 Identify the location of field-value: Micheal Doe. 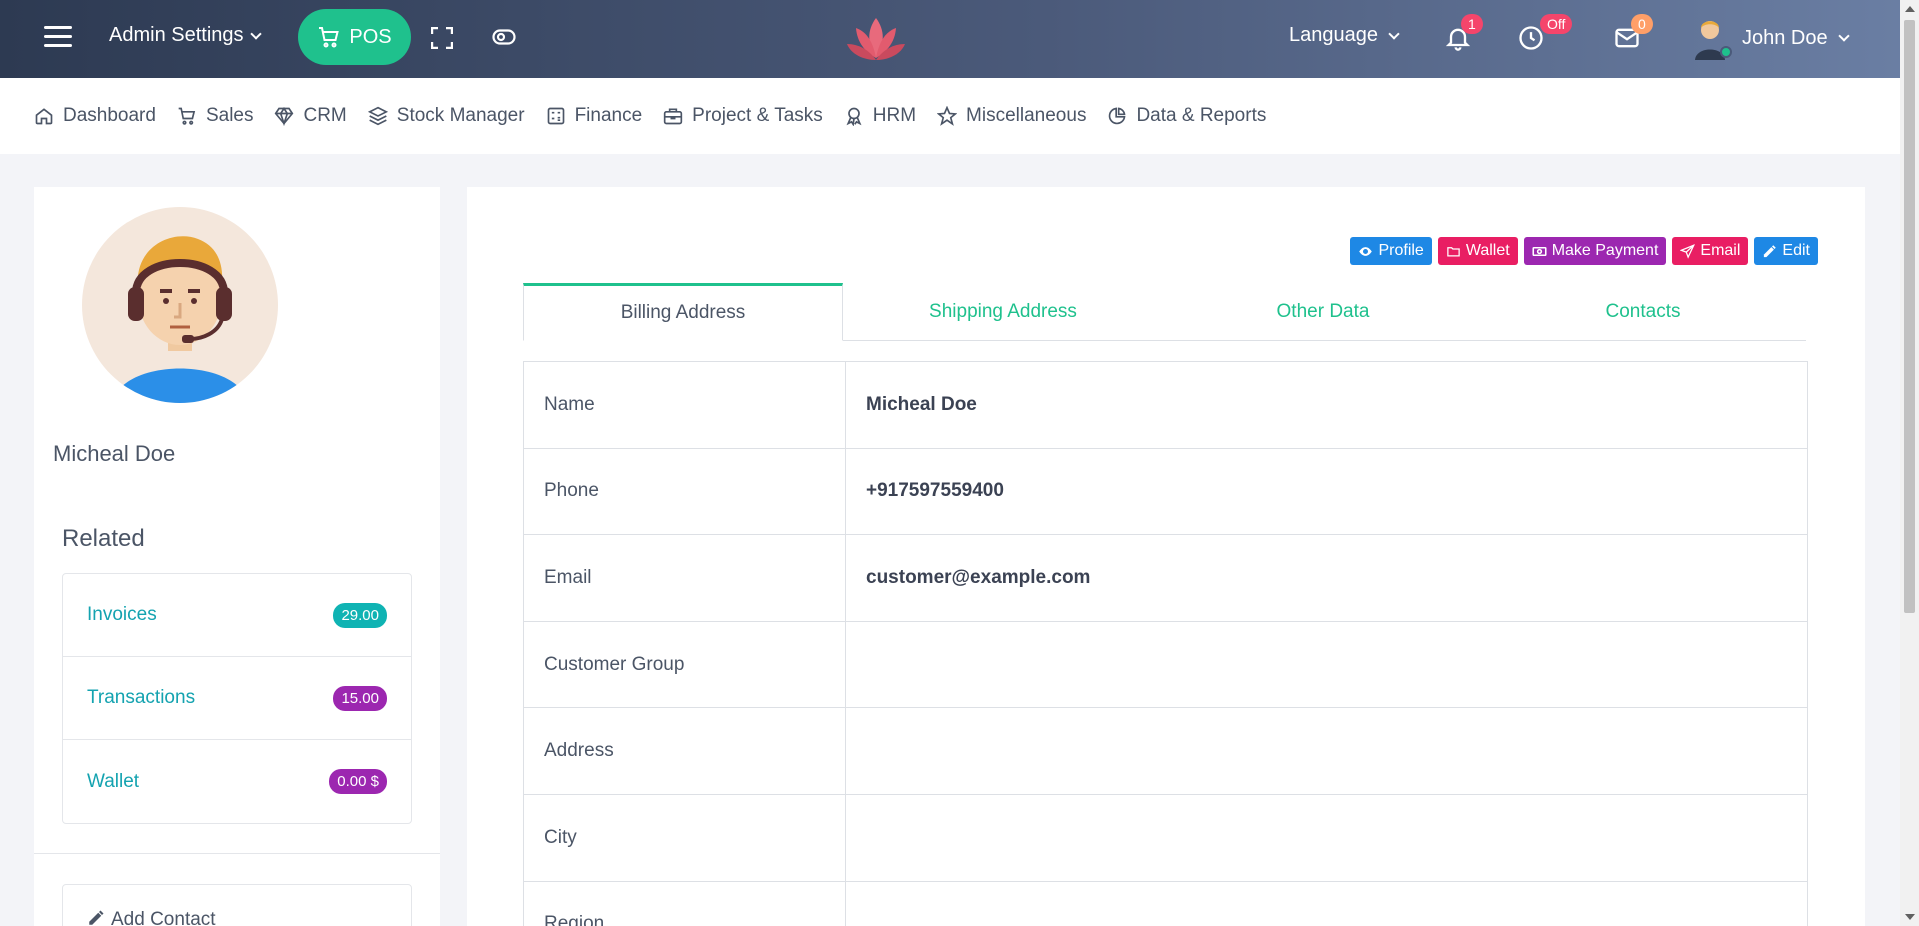
(1326, 405).